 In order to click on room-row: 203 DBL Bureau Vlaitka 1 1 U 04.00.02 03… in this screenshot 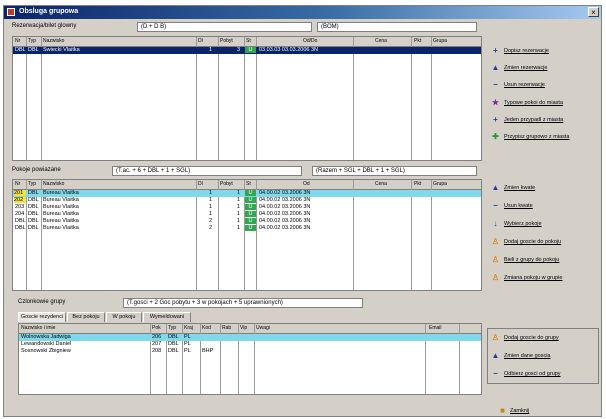, I will do `click(247, 207)`.